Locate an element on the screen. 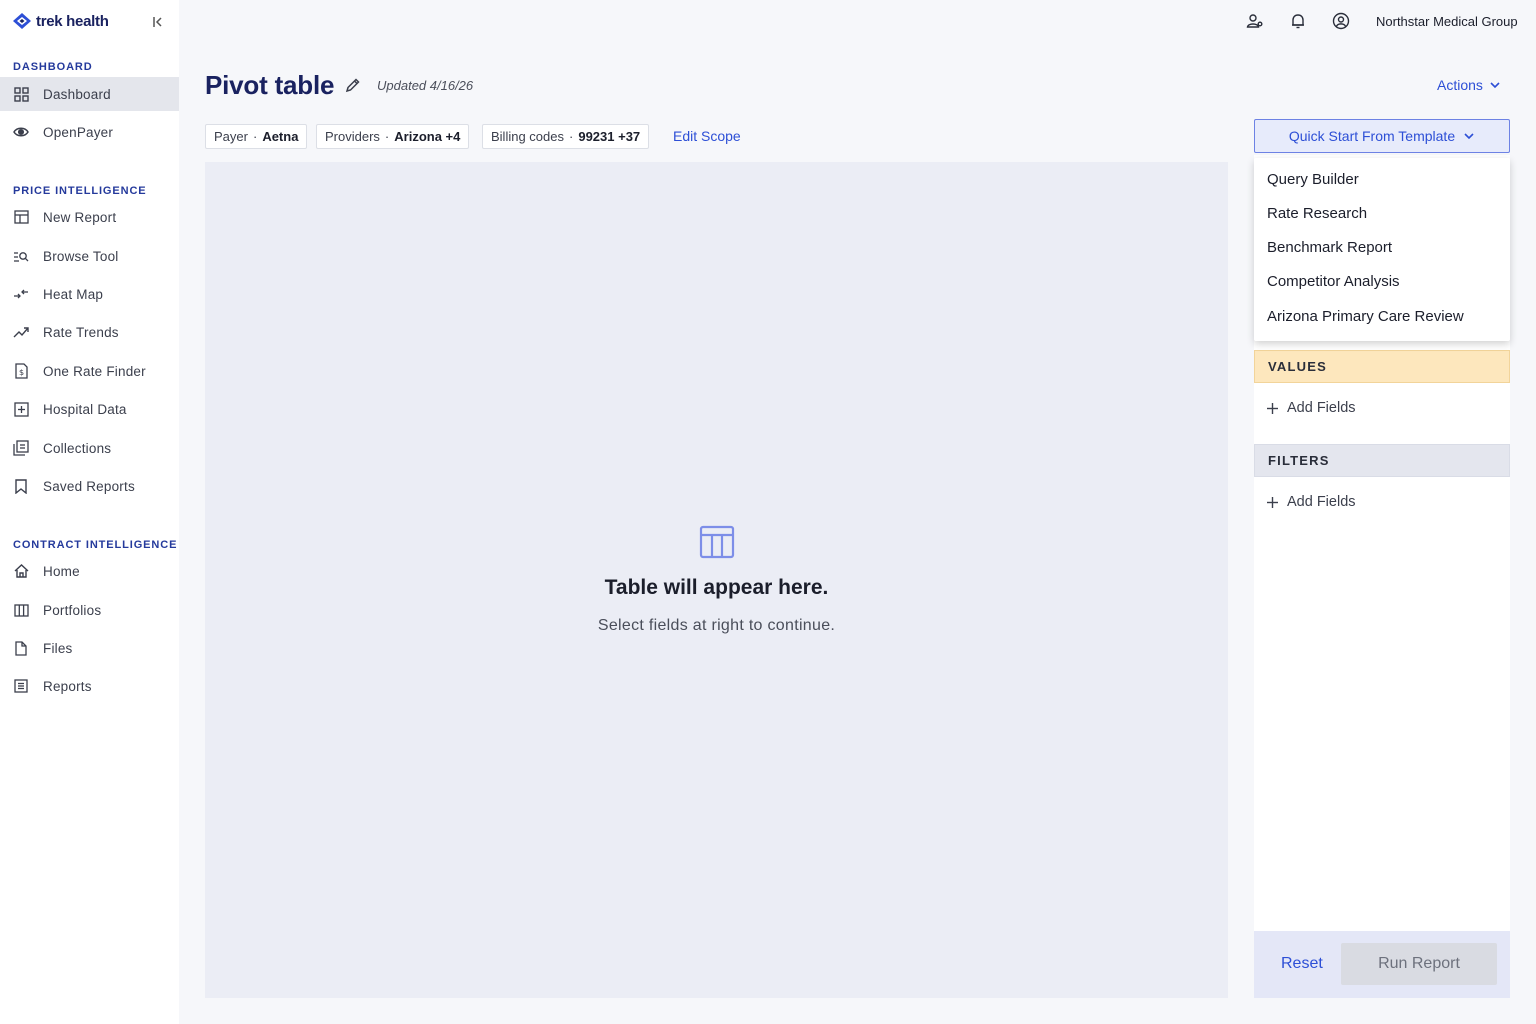  menu-item-query-builder: Query Builder is located at coordinates (1313, 179).